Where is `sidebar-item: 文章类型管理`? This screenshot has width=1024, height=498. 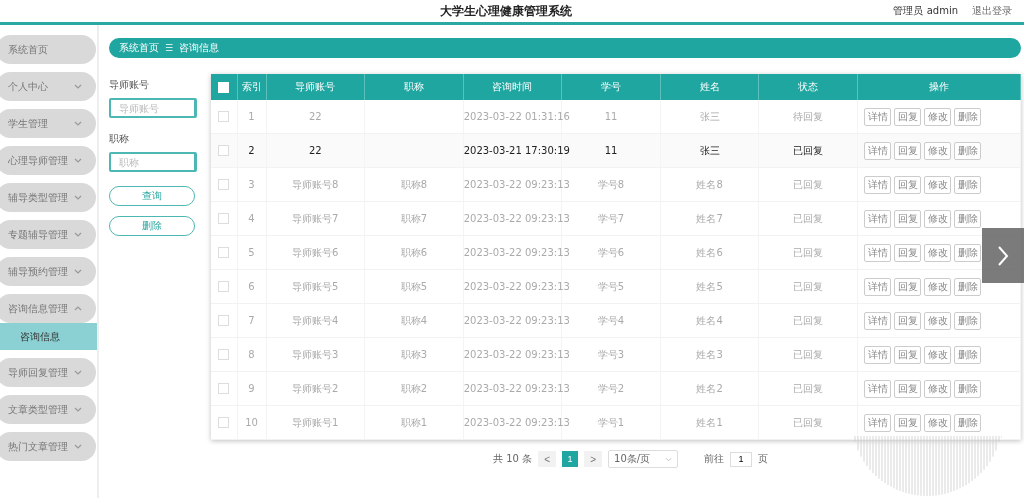
sidebar-item: 文章类型管理 is located at coordinates (48, 409).